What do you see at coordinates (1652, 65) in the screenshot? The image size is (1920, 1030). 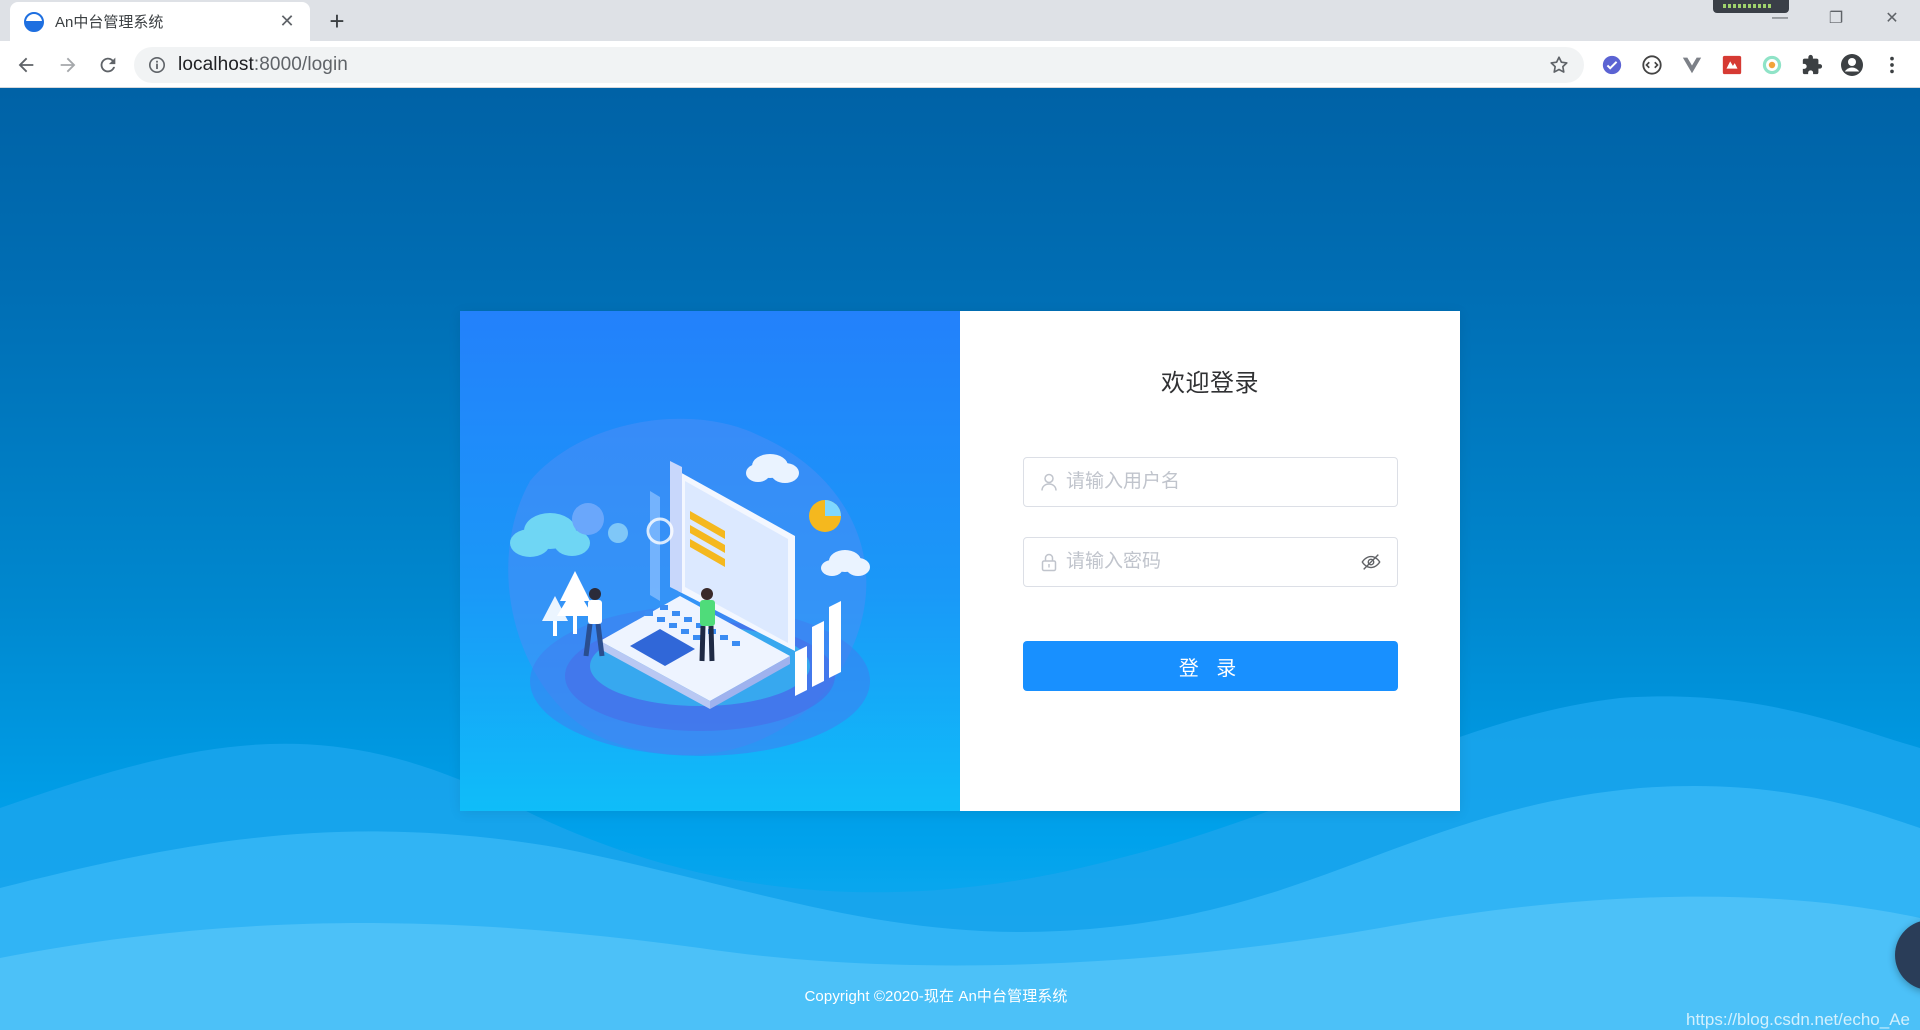 I see `extension-code-icon` at bounding box center [1652, 65].